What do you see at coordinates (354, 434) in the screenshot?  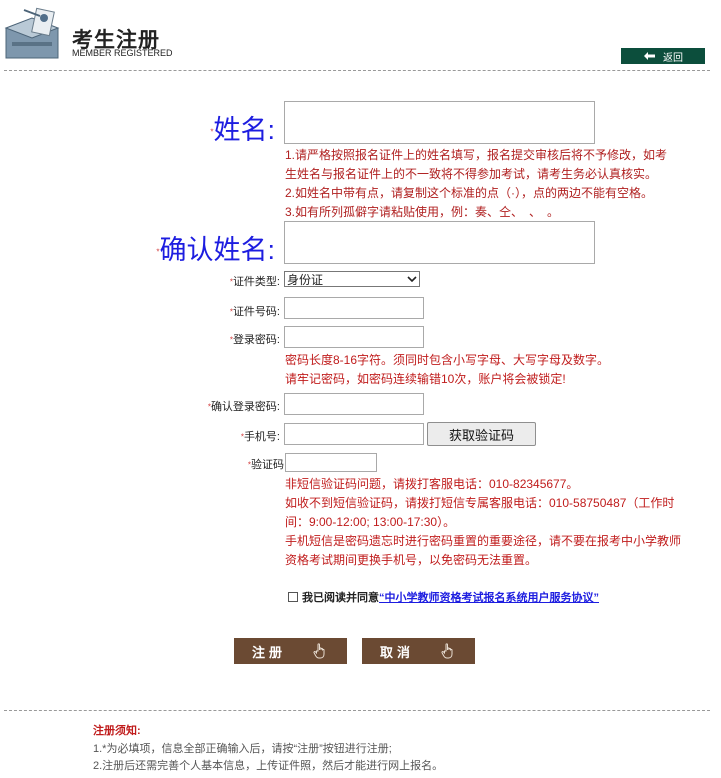 I see `phone-input` at bounding box center [354, 434].